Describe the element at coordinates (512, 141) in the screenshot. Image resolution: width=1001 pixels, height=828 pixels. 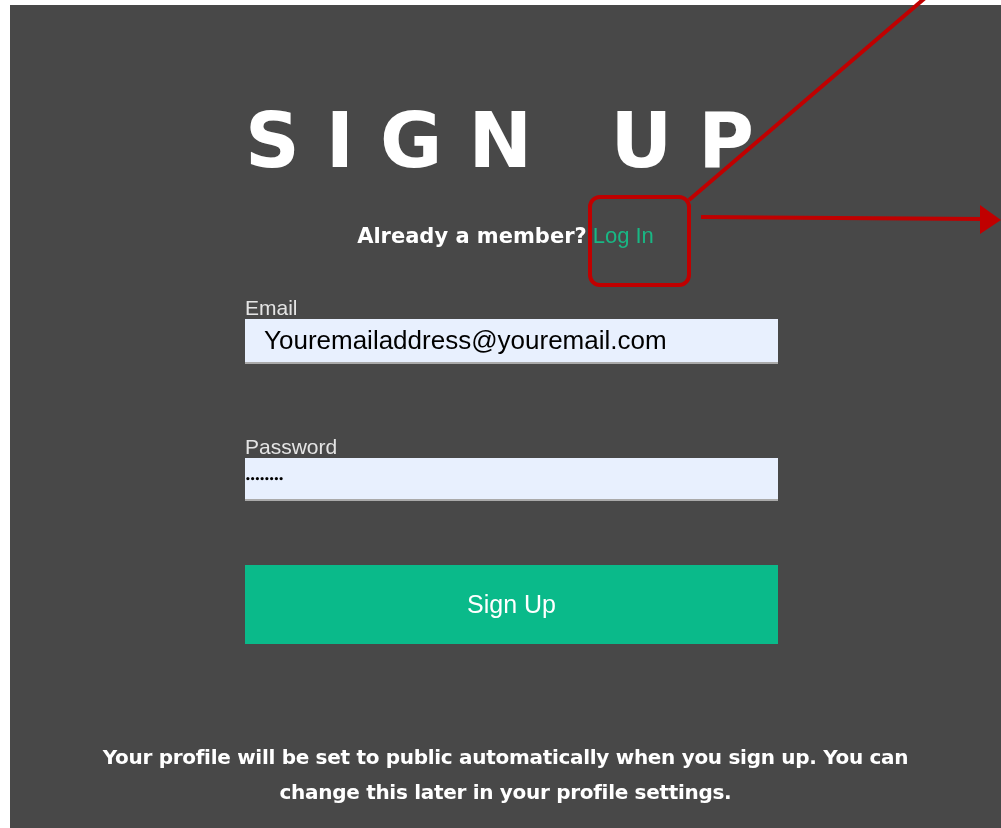
I see `page-title: SIGN UP` at that location.